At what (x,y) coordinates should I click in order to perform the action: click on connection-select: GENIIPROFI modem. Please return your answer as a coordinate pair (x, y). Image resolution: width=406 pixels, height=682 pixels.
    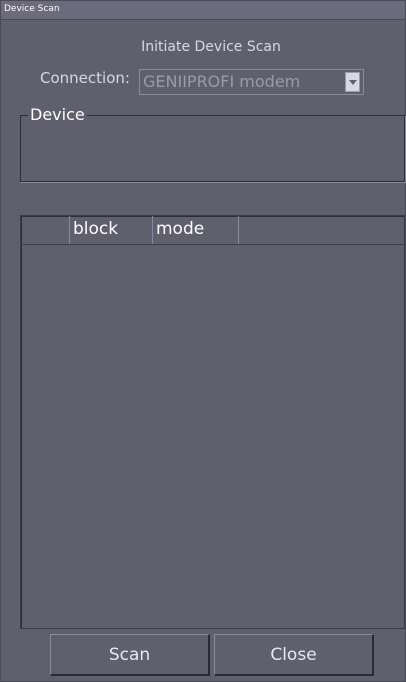
    Looking at the image, I should click on (251, 82).